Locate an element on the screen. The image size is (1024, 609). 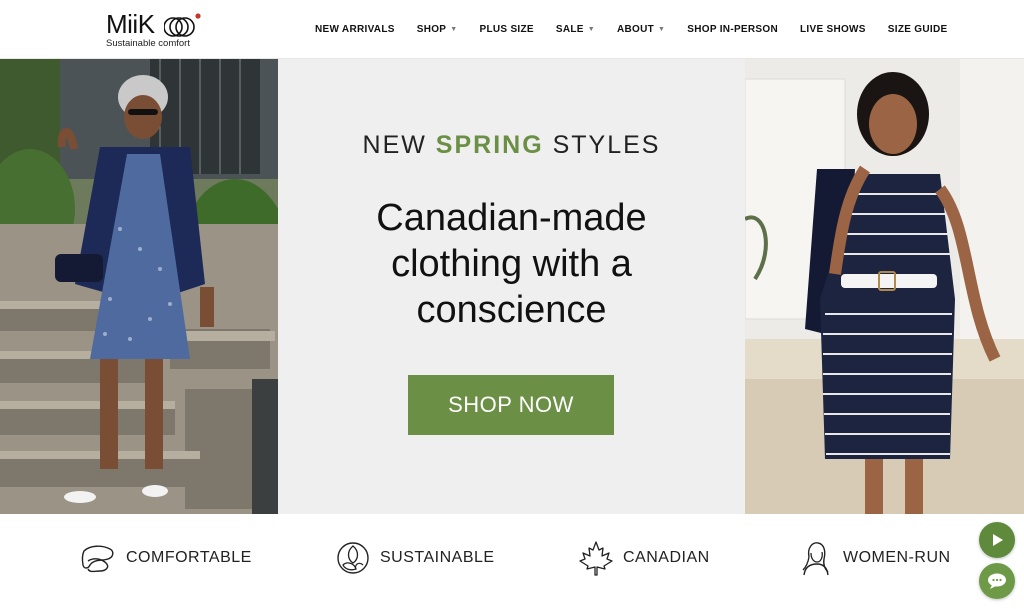
feature-label: COMFORTABLE is located at coordinates (189, 557).